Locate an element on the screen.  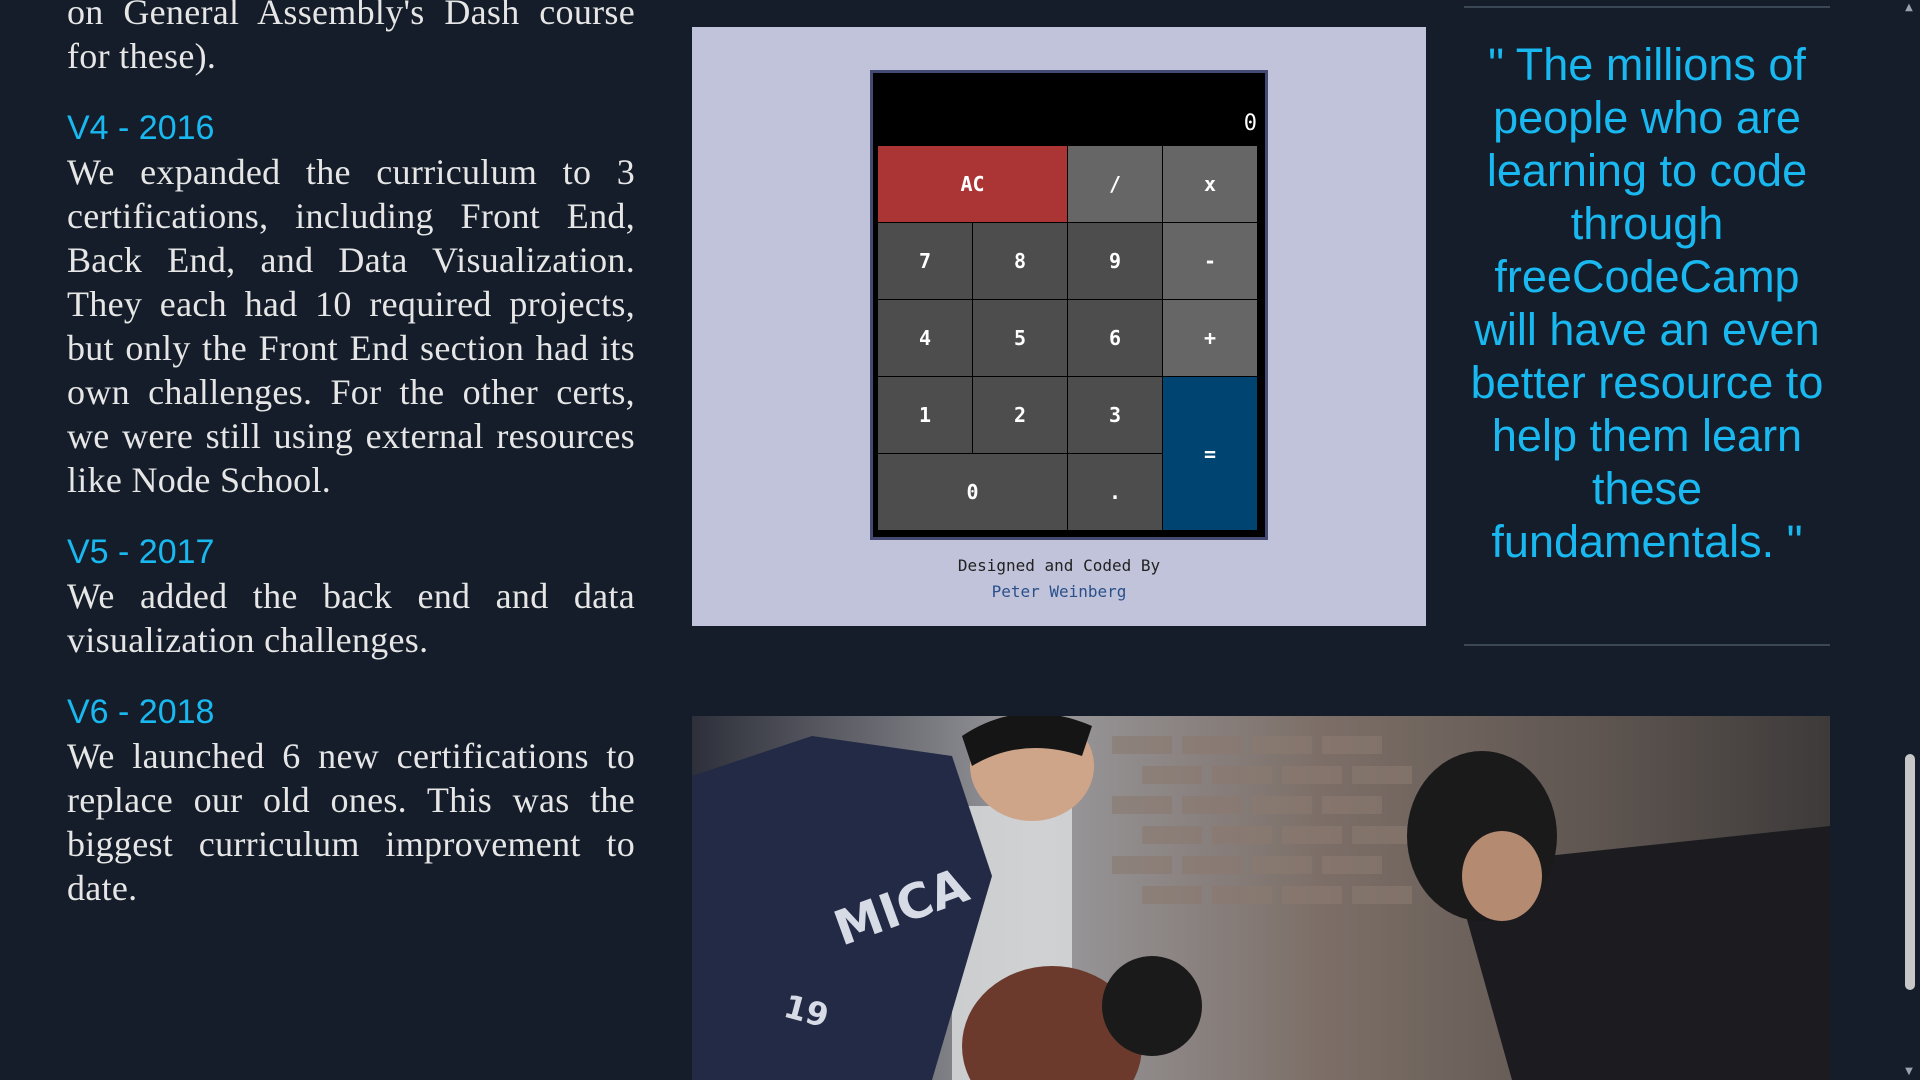
author-link: Peter Weinberg is located at coordinates (1059, 591).